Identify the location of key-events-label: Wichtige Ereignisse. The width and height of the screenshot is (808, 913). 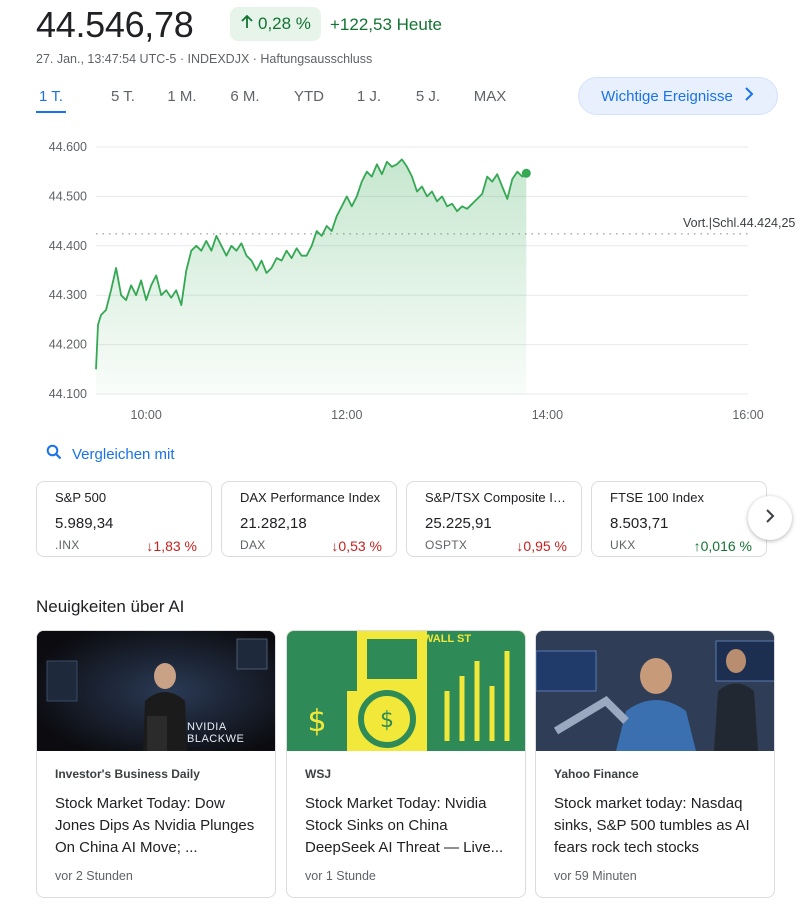
(667, 96).